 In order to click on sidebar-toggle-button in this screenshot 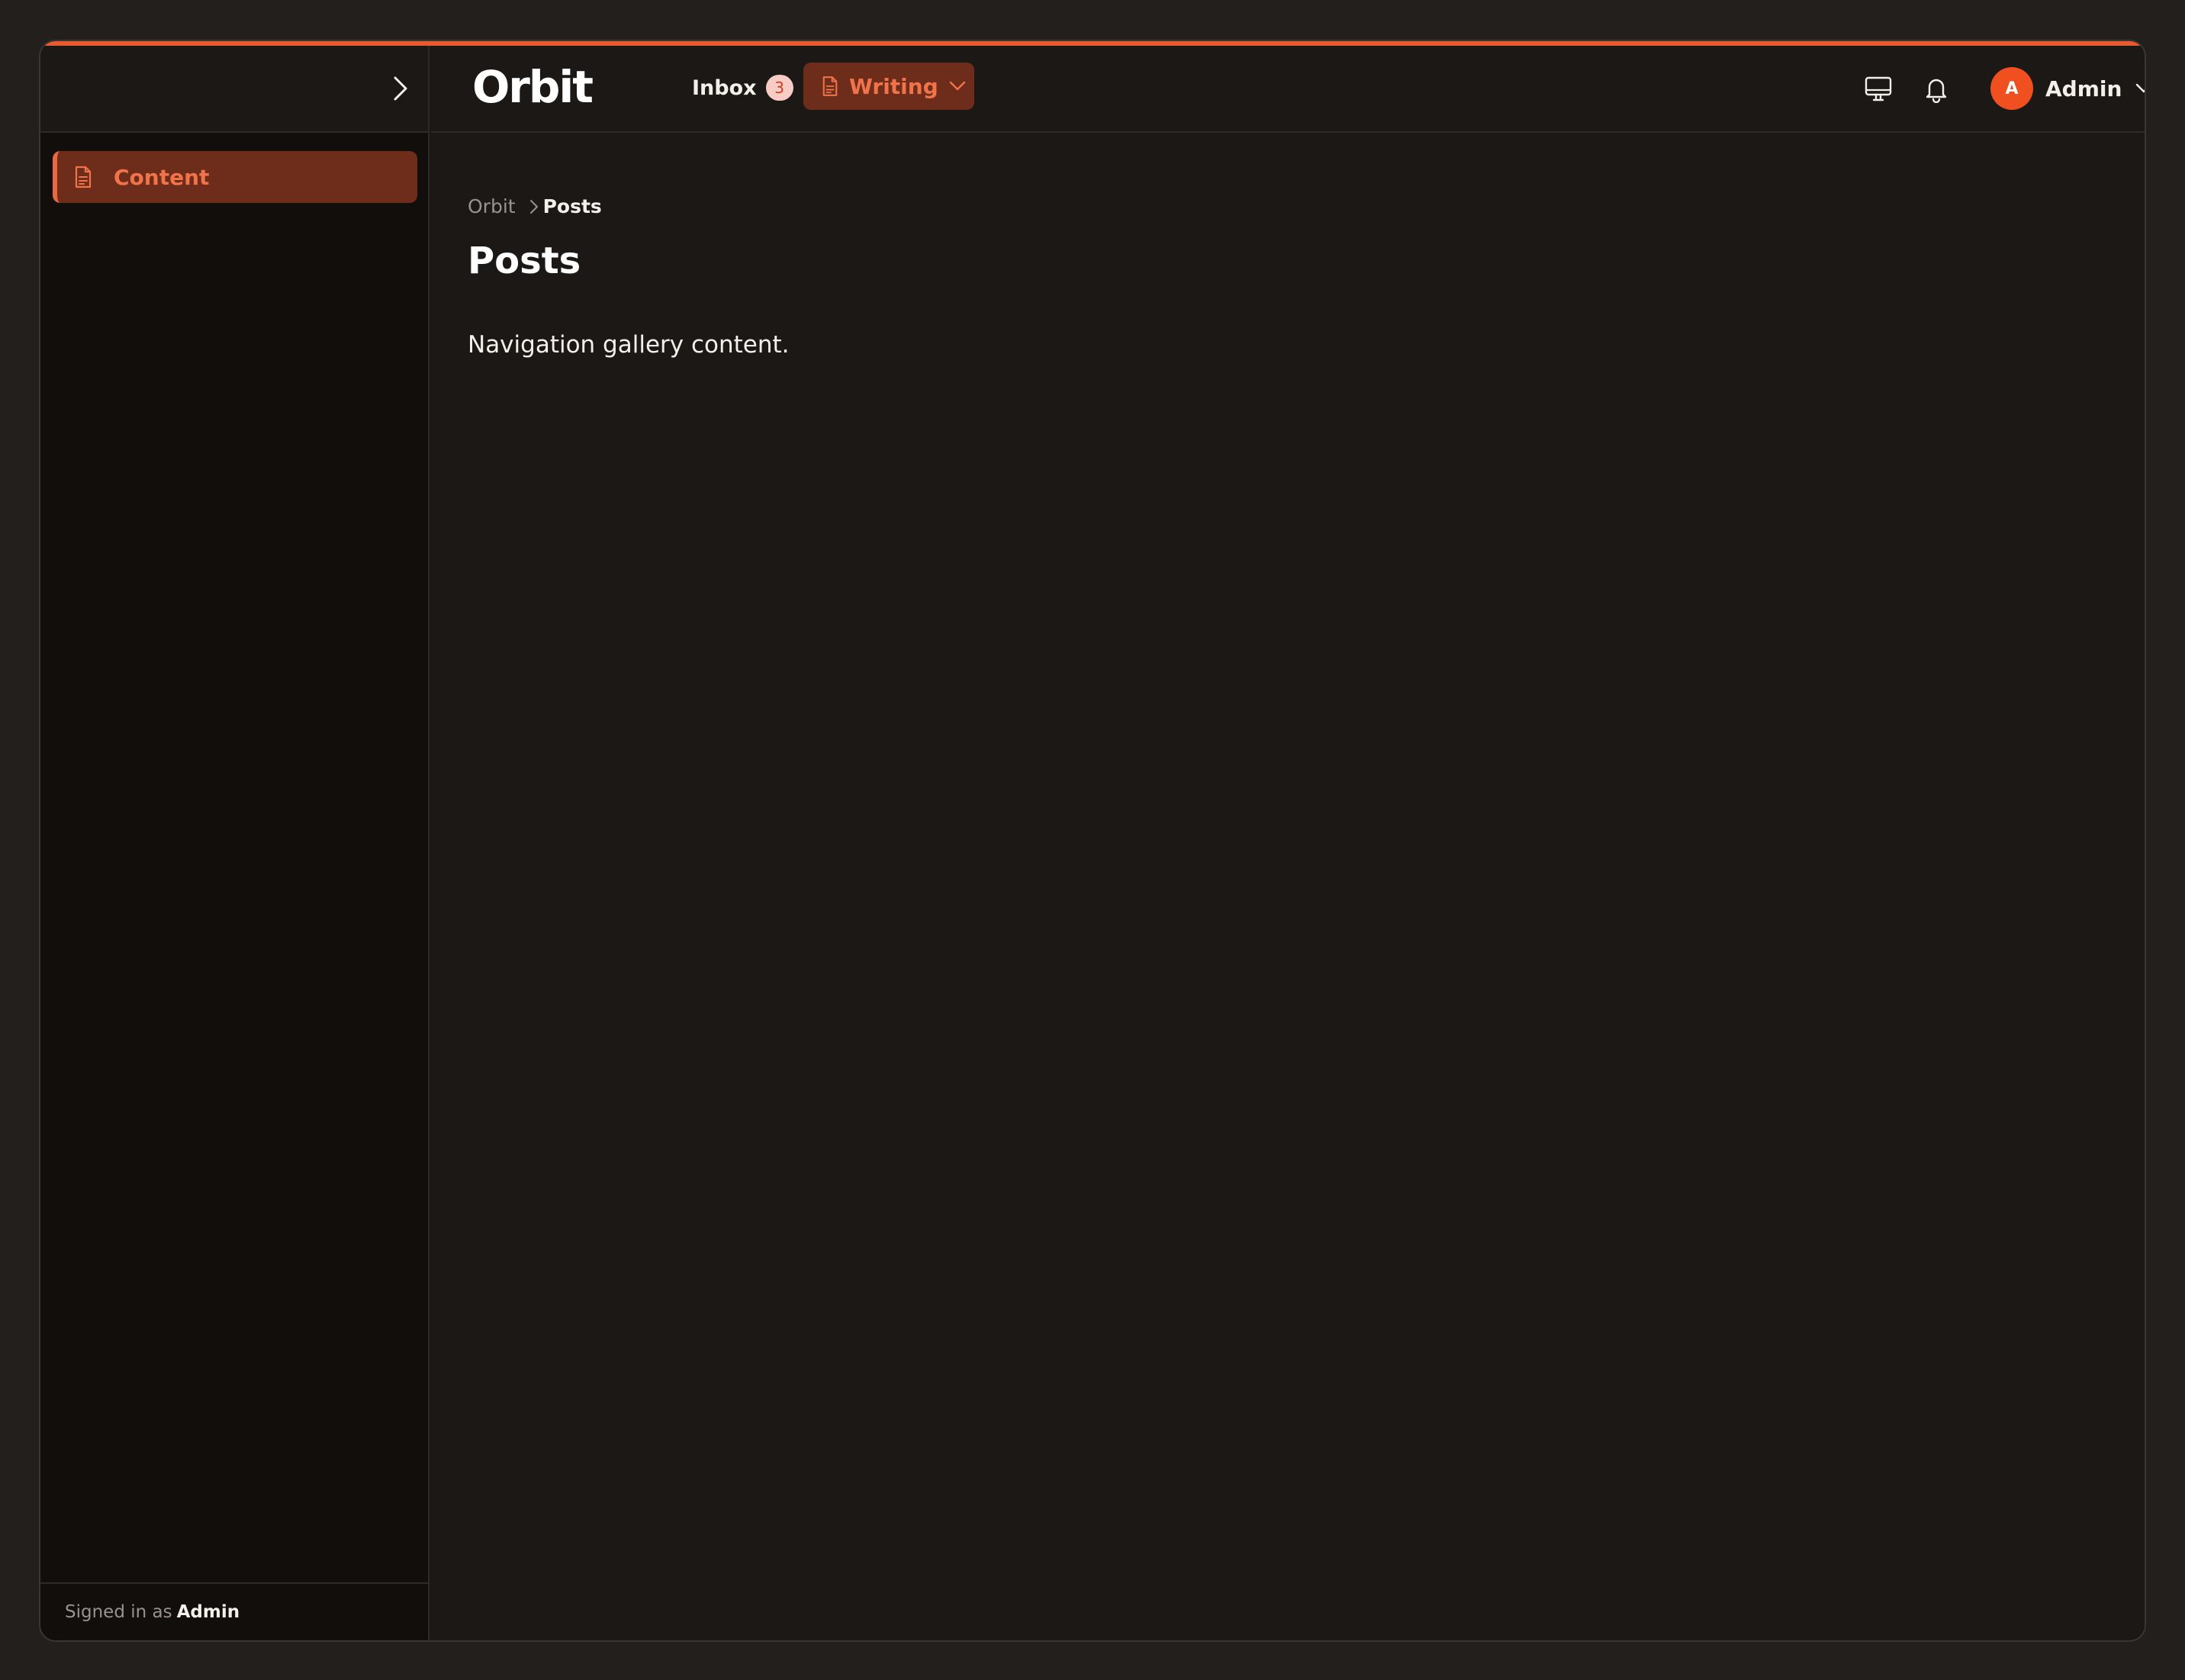, I will do `click(400, 88)`.